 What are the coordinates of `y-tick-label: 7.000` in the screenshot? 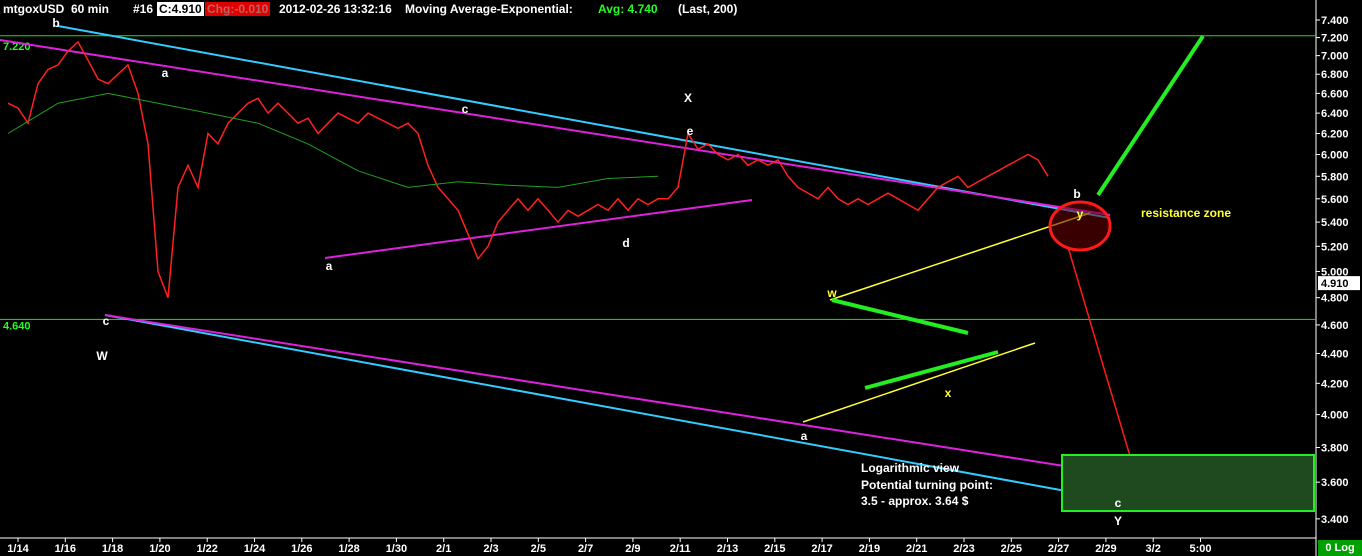 It's located at (1335, 57).